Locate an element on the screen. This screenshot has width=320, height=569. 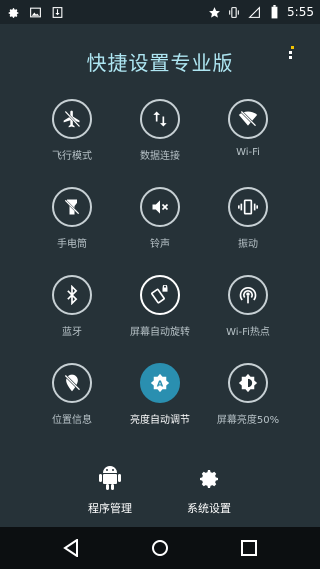
tile-label: Wi-Fi热点 is located at coordinates (248, 332).